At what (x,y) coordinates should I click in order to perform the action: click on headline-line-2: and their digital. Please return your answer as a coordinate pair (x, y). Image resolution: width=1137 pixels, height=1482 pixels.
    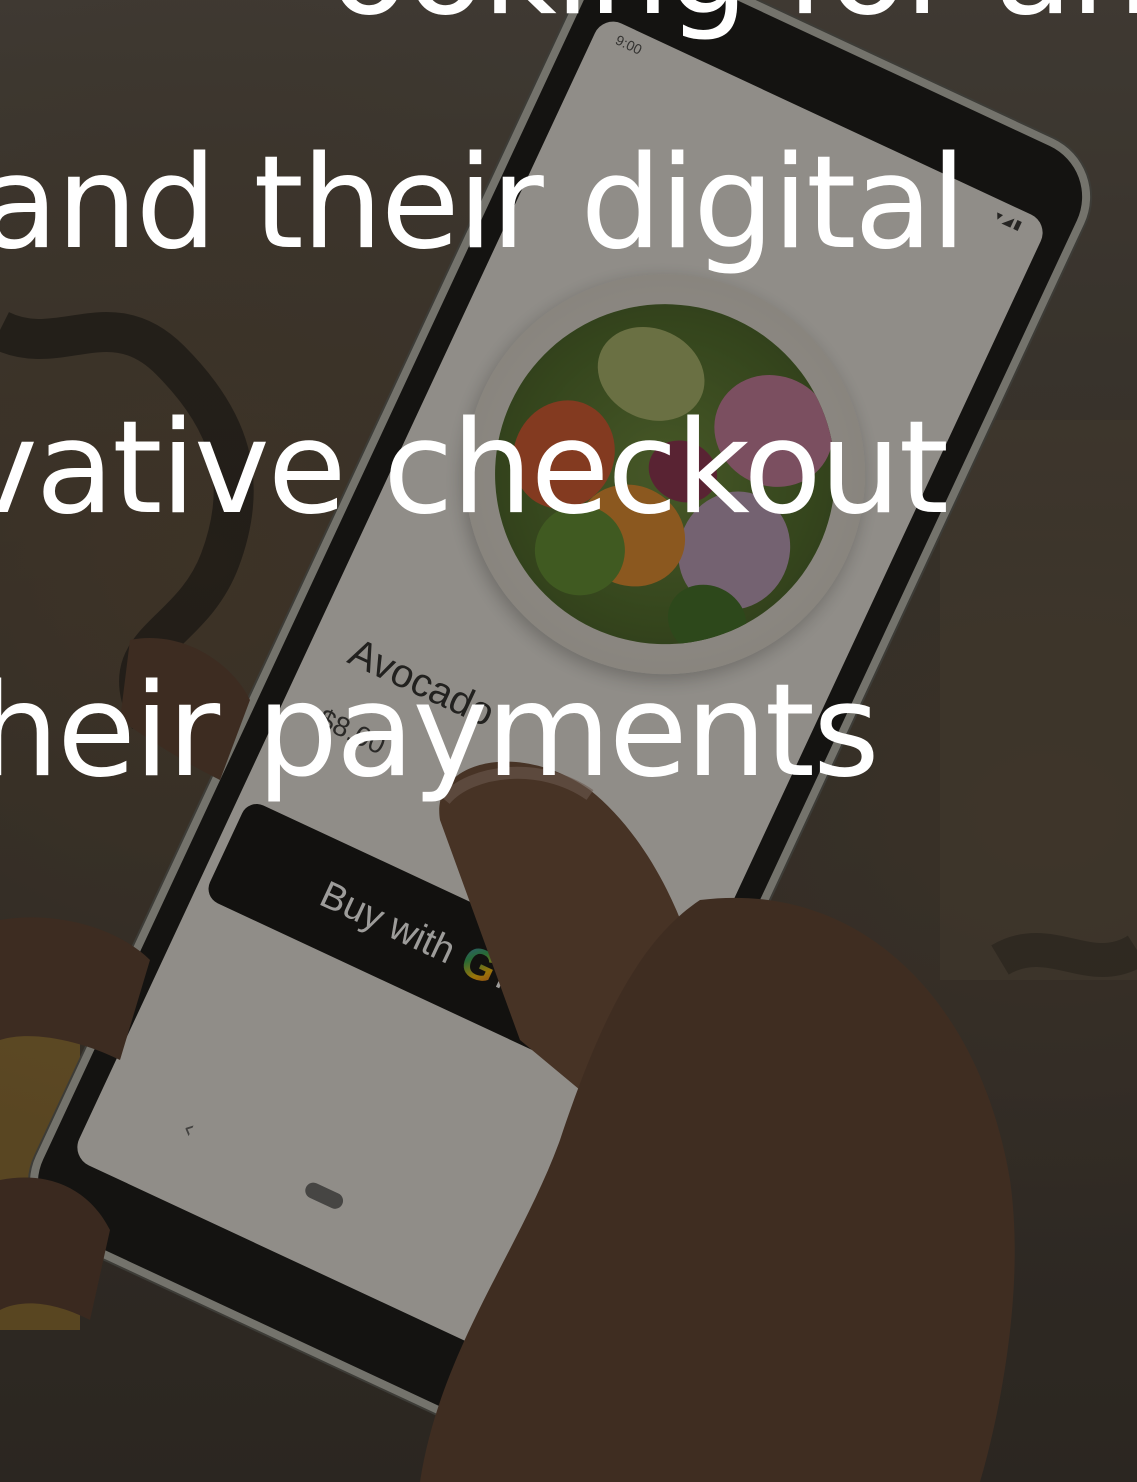
    Looking at the image, I should click on (483, 203).